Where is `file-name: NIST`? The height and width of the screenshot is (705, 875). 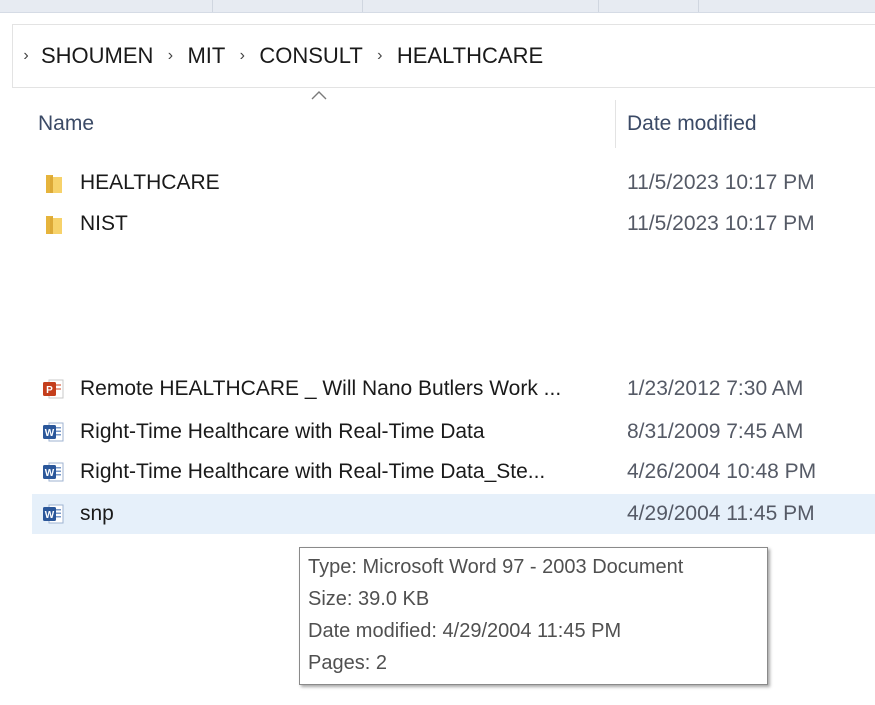 file-name: NIST is located at coordinates (104, 224).